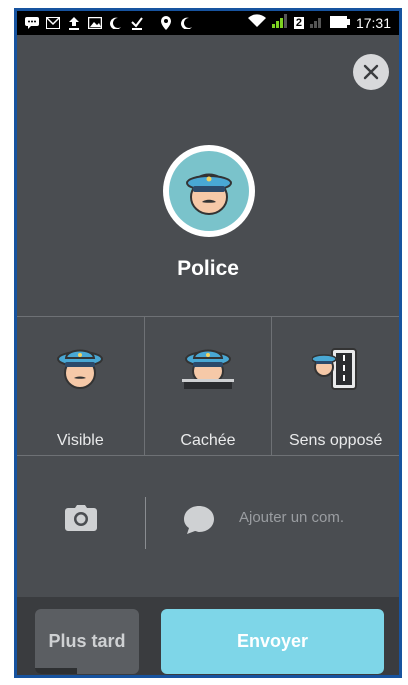 This screenshot has height=685, width=408. I want to click on close-icon, so click(371, 72).